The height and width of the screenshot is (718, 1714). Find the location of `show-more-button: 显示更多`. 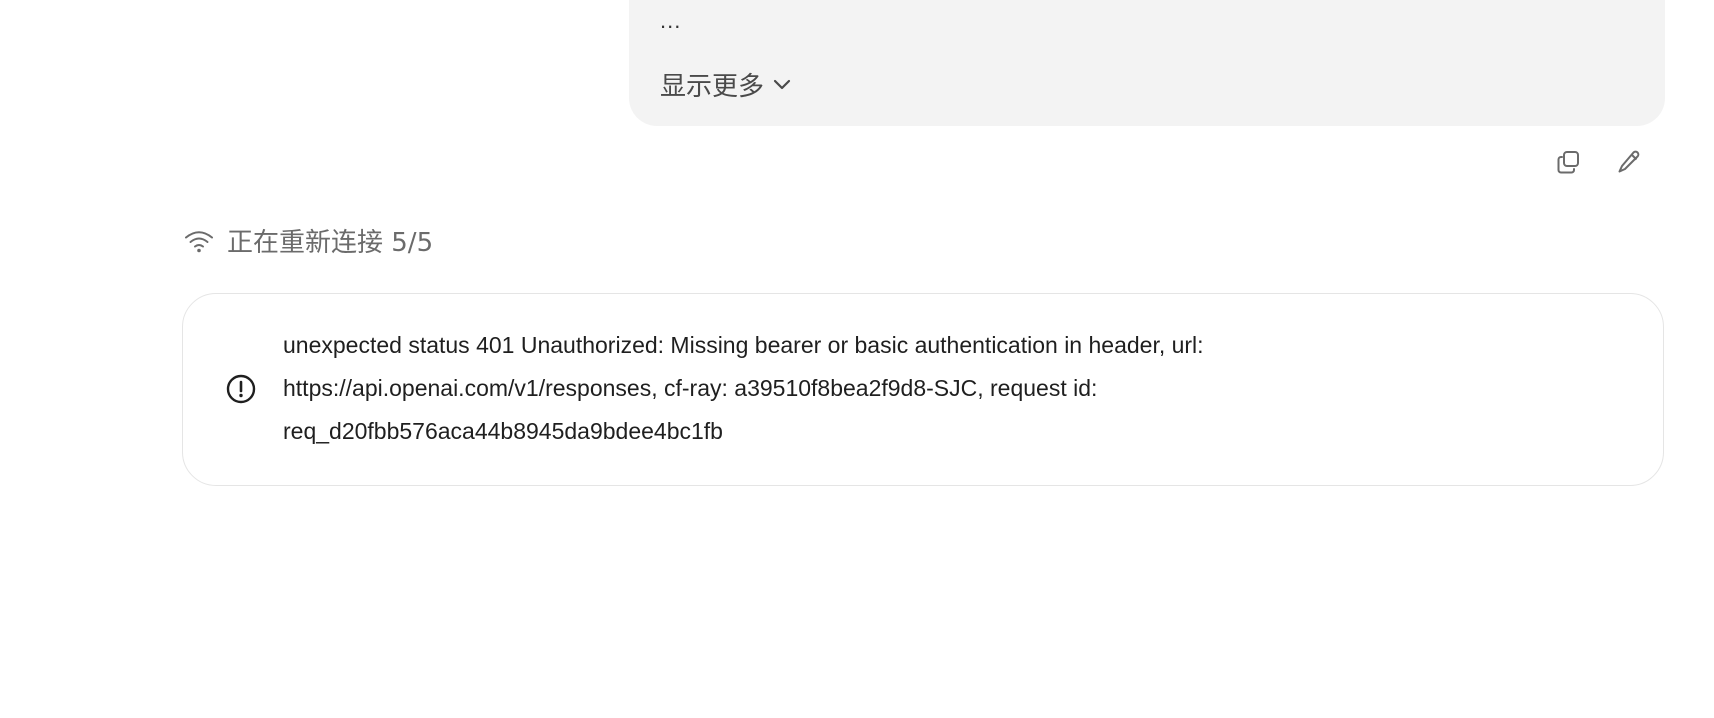

show-more-button: 显示更多 is located at coordinates (726, 84).